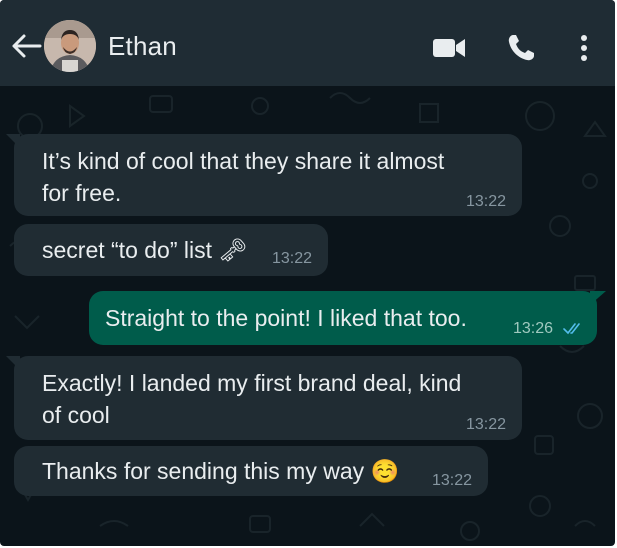 The height and width of the screenshot is (548, 617). Describe the element at coordinates (76, 415) in the screenshot. I see `message-text-line: of cool` at that location.